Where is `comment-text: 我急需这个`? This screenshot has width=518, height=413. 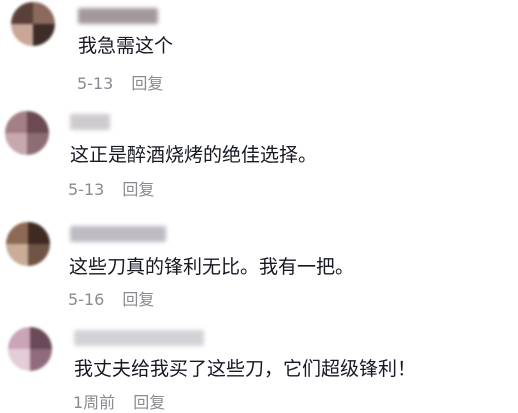 comment-text: 我急需这个 is located at coordinates (126, 46).